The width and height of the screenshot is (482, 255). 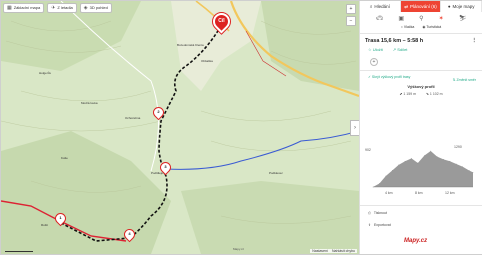 What do you see at coordinates (463, 18) in the screenshot?
I see `ski-icon: ⛷︎` at bounding box center [463, 18].